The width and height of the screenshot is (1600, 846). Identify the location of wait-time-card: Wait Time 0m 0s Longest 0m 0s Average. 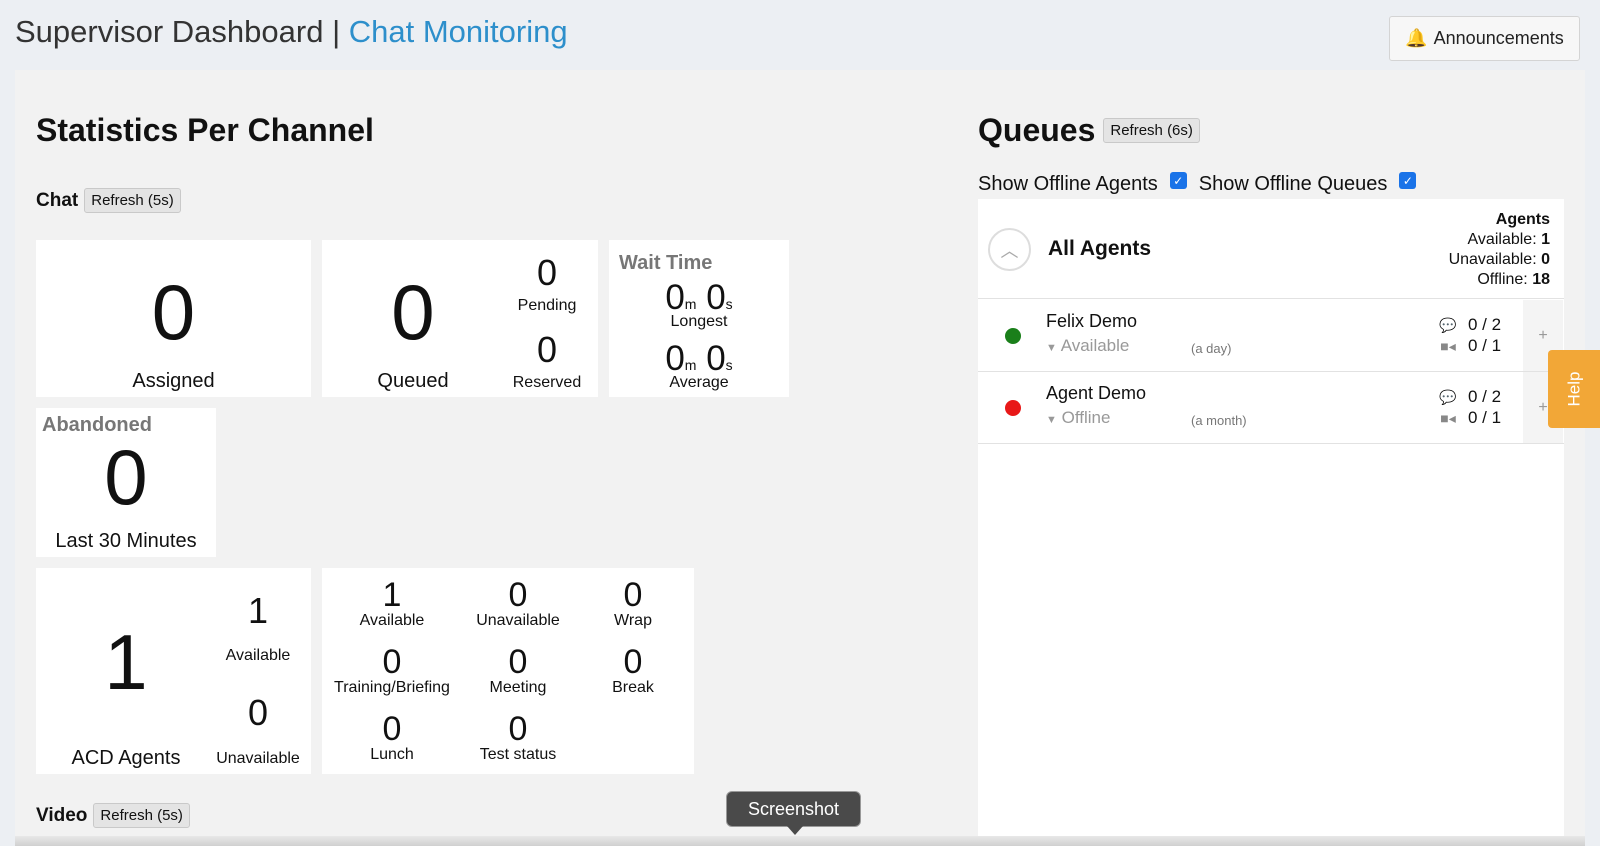
(699, 318).